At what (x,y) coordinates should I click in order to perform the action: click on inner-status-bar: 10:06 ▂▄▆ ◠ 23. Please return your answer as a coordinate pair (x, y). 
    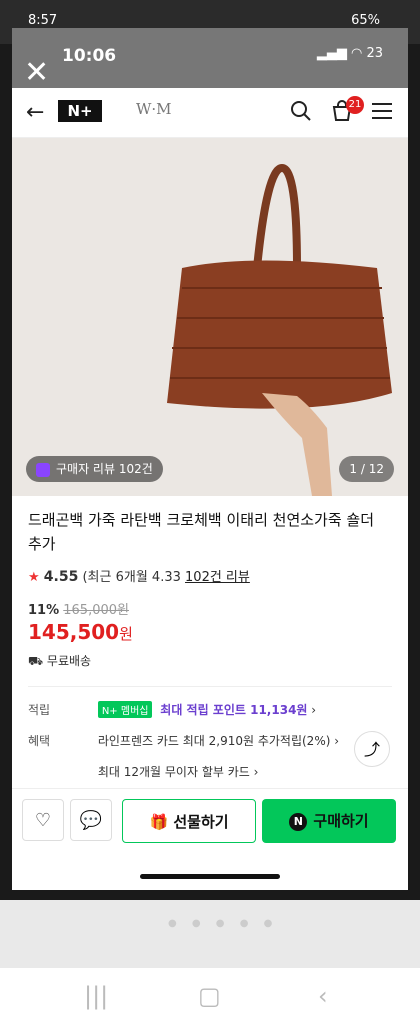
    Looking at the image, I should click on (210, 58).